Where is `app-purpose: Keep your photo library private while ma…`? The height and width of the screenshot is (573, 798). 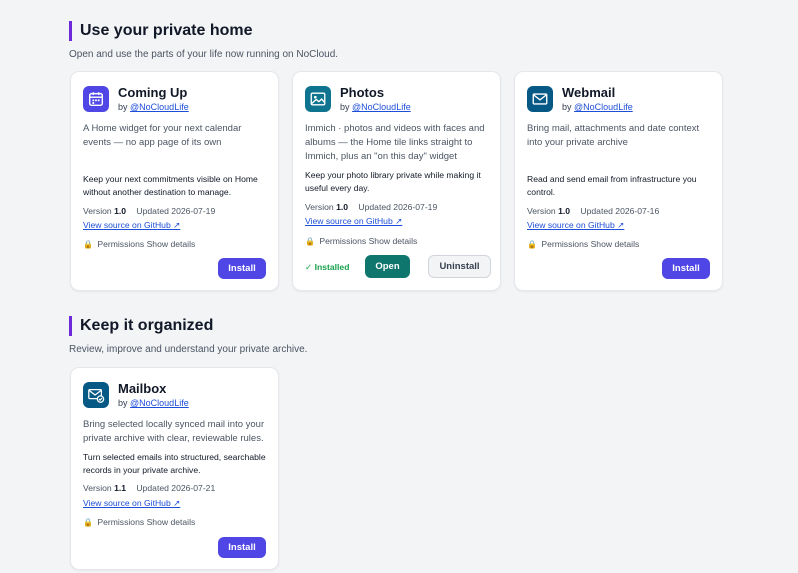
app-purpose: Keep your photo library private while ma… is located at coordinates (393, 181).